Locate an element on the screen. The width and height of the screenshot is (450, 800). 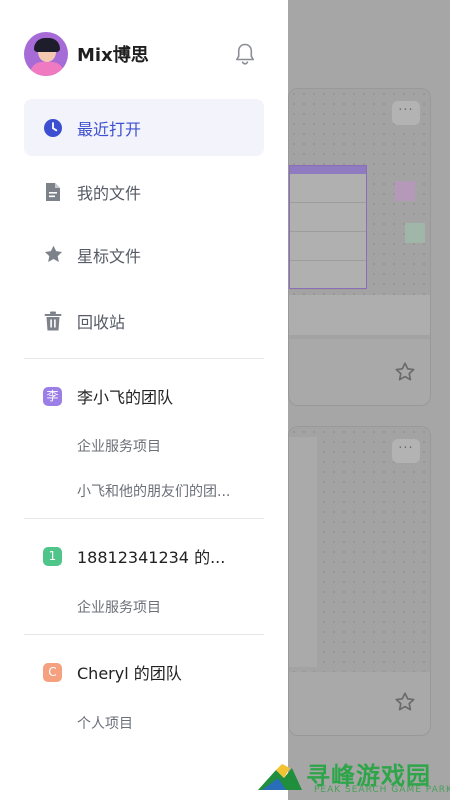
nav-item-trash: 回收站 is located at coordinates (144, 320).